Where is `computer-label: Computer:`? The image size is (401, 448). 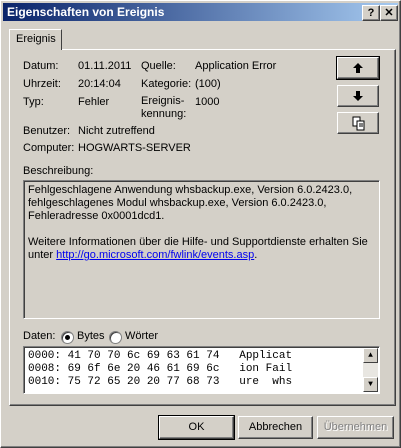
computer-label: Computer: is located at coordinates (49, 148).